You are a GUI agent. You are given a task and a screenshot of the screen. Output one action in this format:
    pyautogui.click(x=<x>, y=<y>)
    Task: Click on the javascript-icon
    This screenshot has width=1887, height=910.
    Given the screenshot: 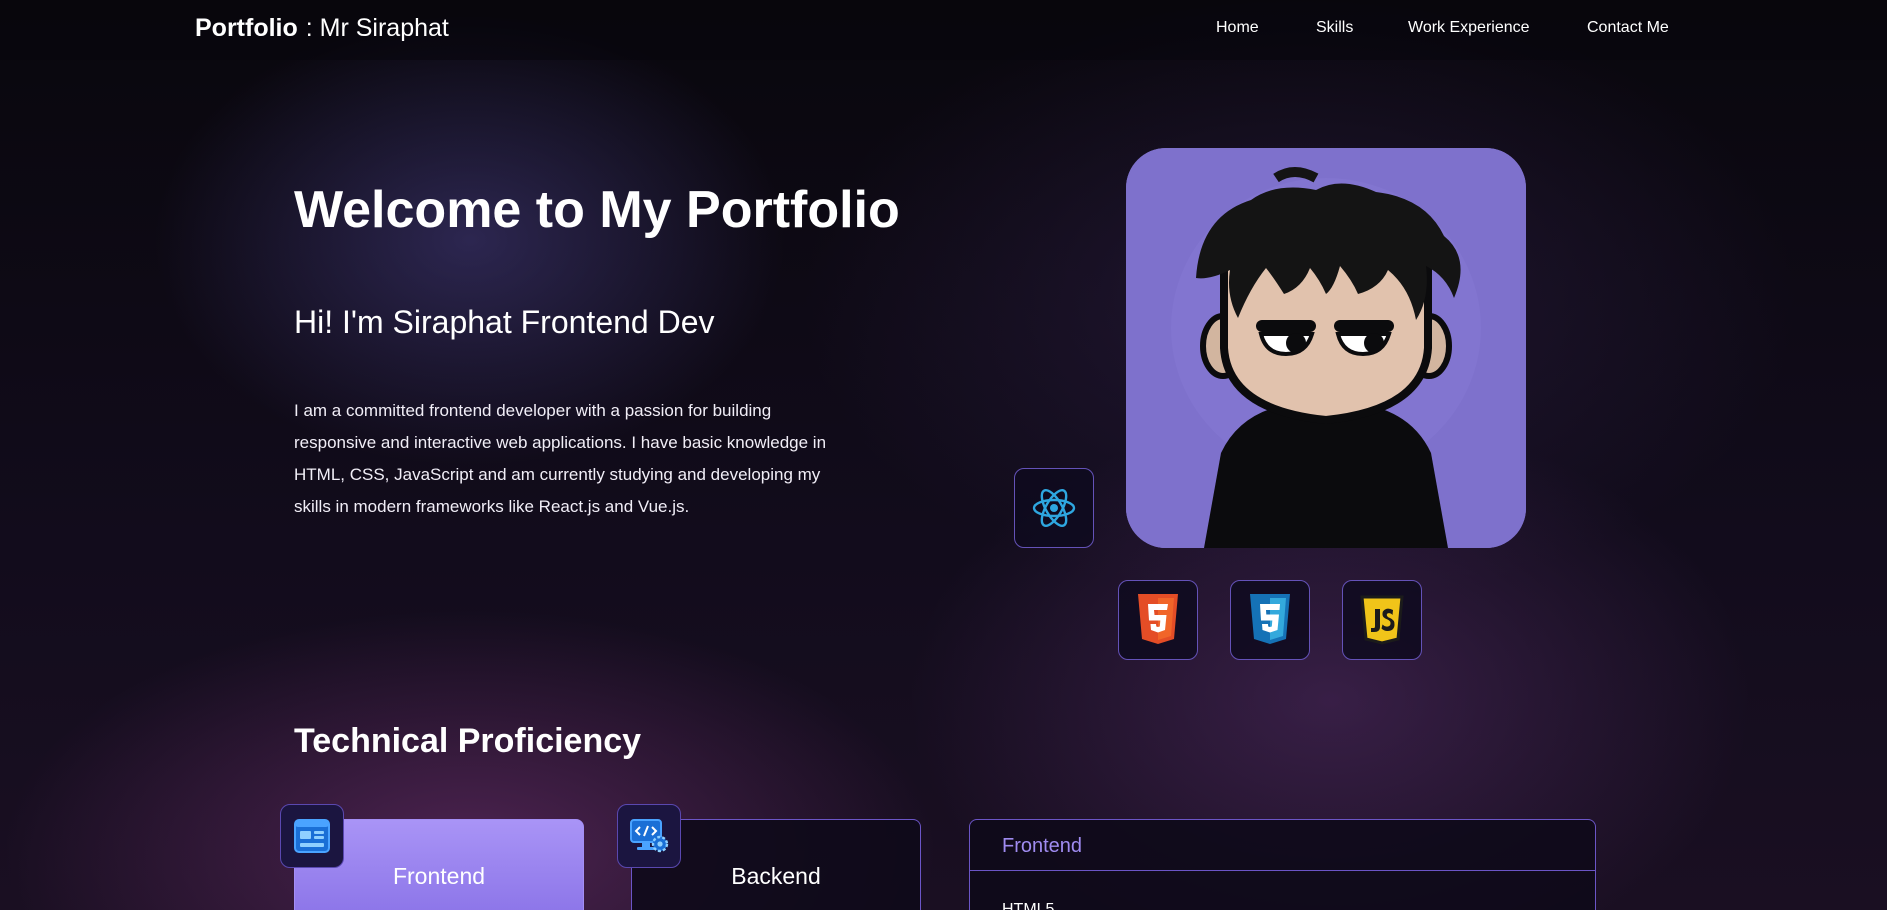 What is the action you would take?
    pyautogui.click(x=1382, y=620)
    